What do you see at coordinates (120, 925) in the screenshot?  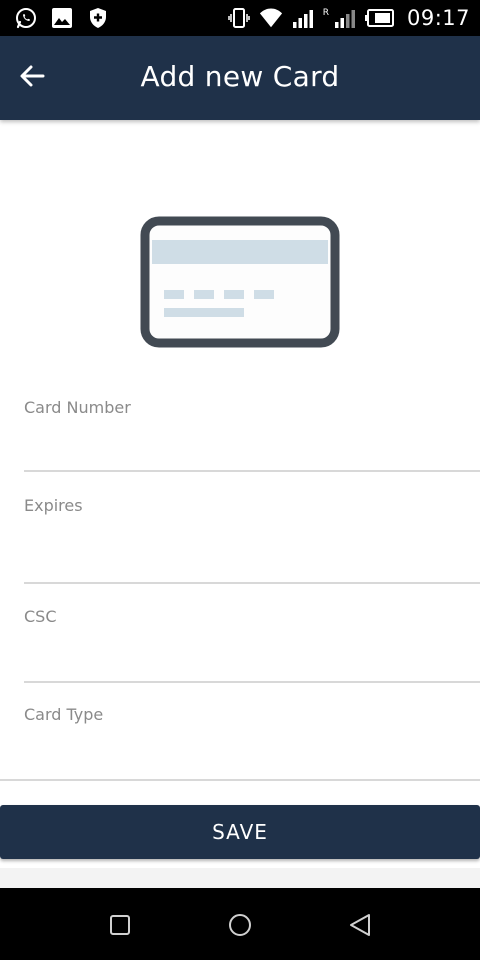 I see `square-recents-icon` at bounding box center [120, 925].